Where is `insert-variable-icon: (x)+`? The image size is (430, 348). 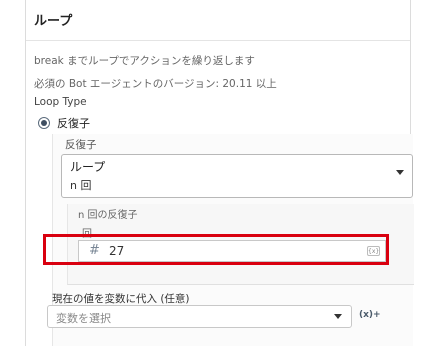
insert-variable-icon: (x)+ is located at coordinates (370, 315).